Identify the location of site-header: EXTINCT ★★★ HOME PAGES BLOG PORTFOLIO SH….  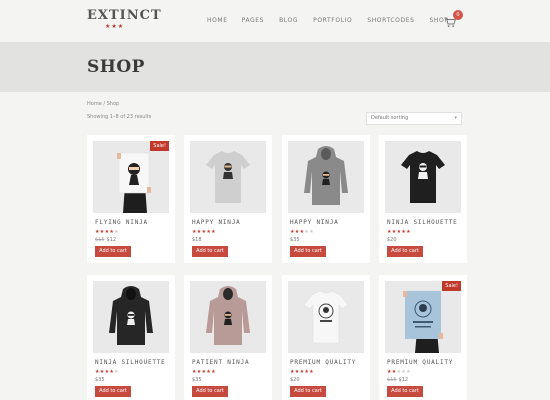
(275, 21).